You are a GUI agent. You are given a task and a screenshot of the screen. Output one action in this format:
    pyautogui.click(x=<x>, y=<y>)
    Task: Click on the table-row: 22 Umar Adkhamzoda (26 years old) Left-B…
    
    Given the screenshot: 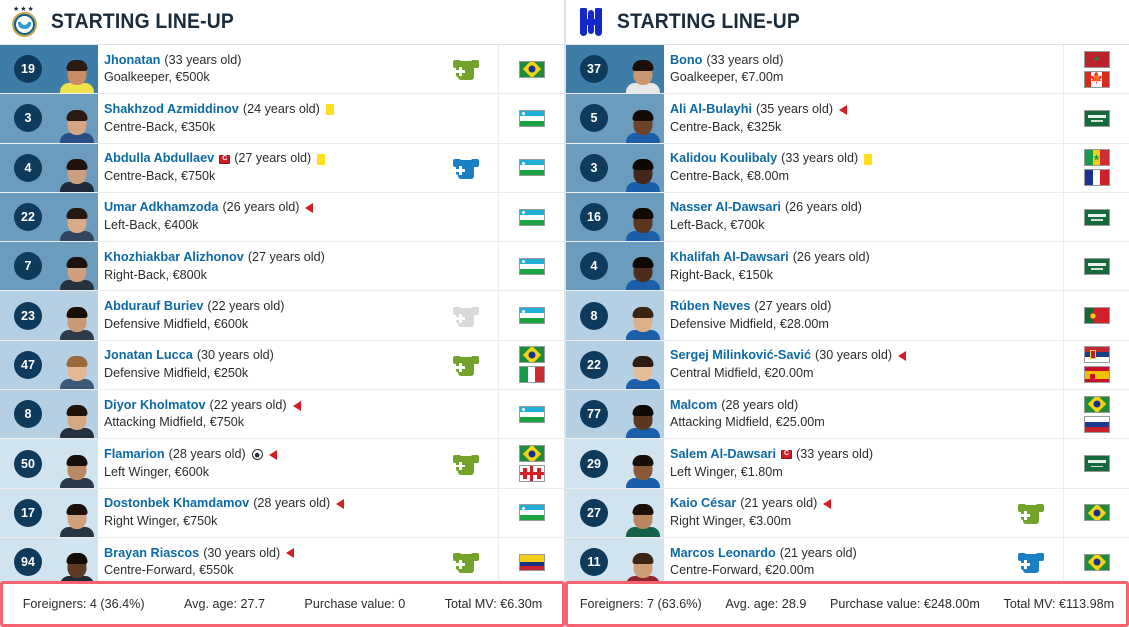 What is the action you would take?
    pyautogui.click(x=282, y=217)
    